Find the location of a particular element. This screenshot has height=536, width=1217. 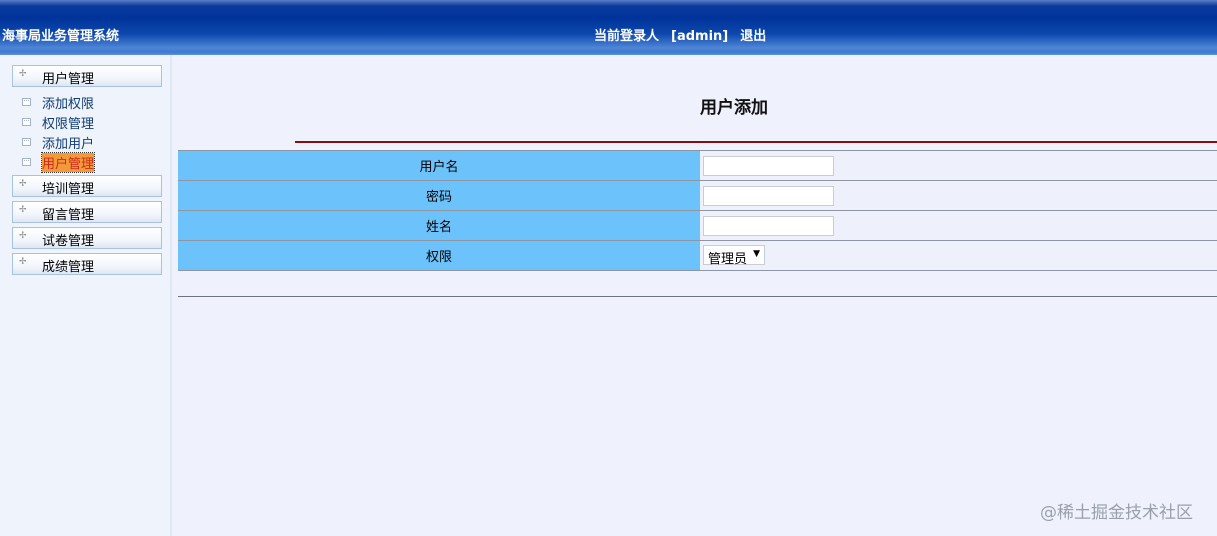

chevron-down-icon: ▼ is located at coordinates (756, 254).